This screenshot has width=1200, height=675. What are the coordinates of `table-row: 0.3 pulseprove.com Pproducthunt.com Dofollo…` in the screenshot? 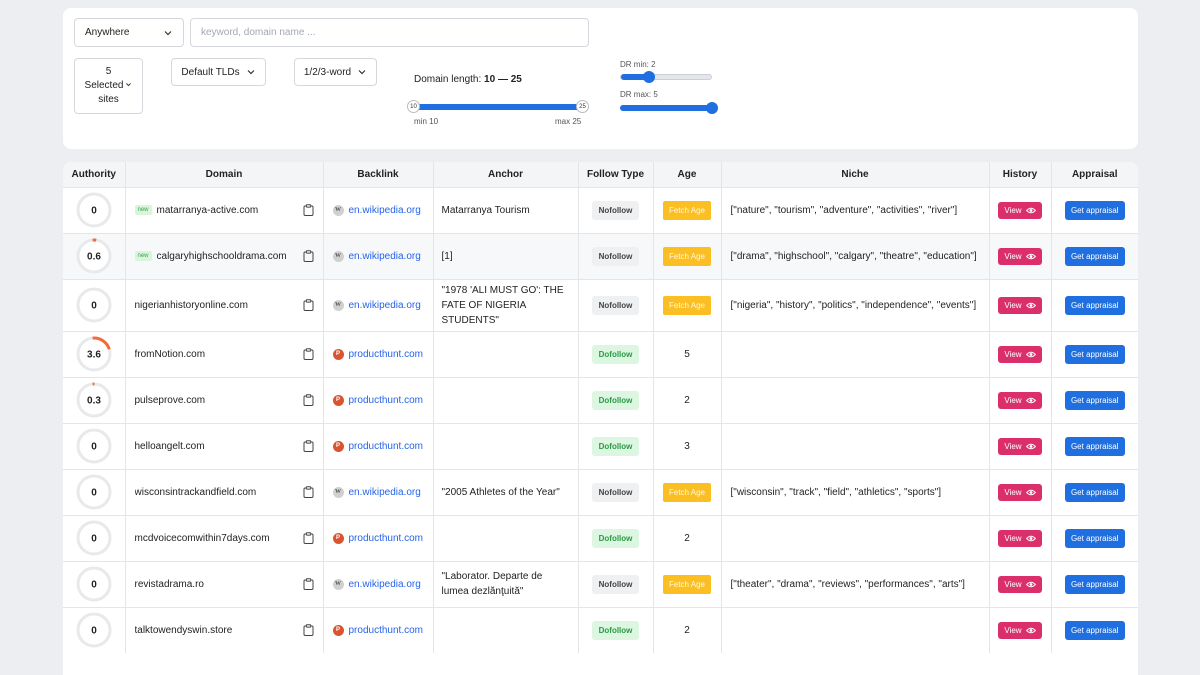 It's located at (600, 399).